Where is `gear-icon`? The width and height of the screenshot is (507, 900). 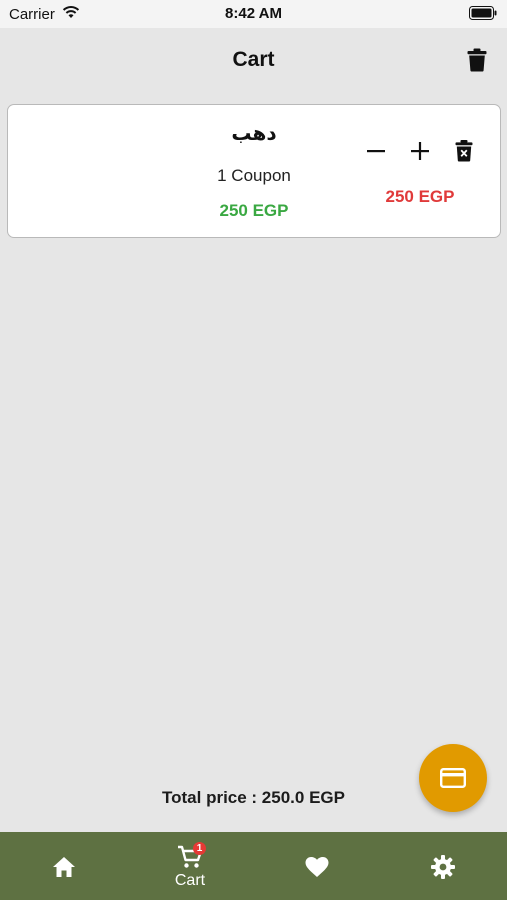 gear-icon is located at coordinates (443, 867).